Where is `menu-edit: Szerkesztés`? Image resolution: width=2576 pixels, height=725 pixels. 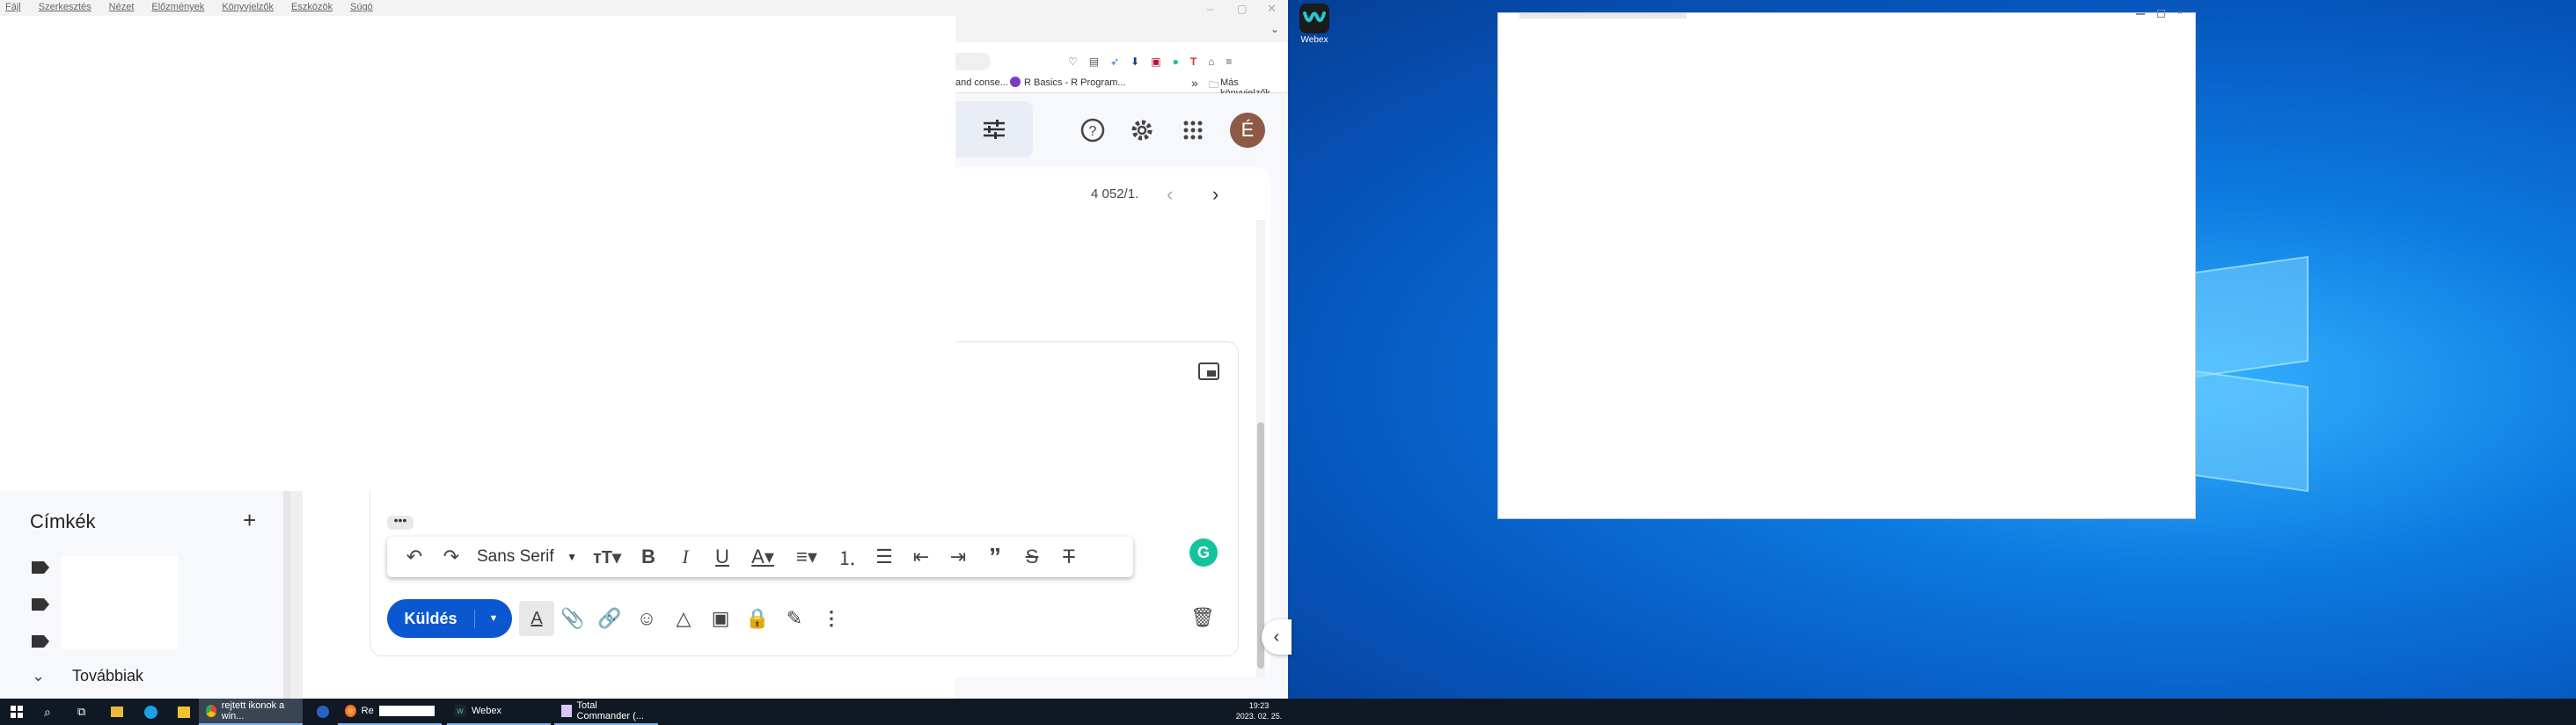 menu-edit: Szerkesztés is located at coordinates (65, 7).